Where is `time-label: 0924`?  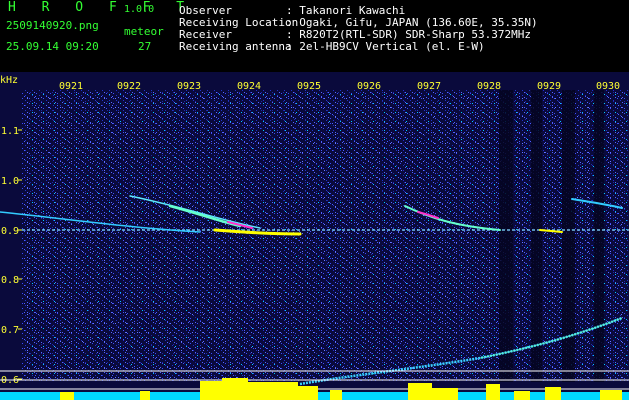 time-label: 0924 is located at coordinates (249, 86).